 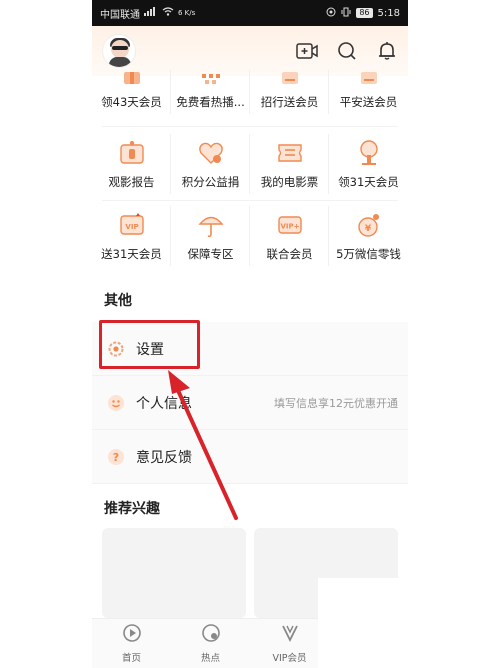 I want to click on blank-overlay, so click(x=409, y=623).